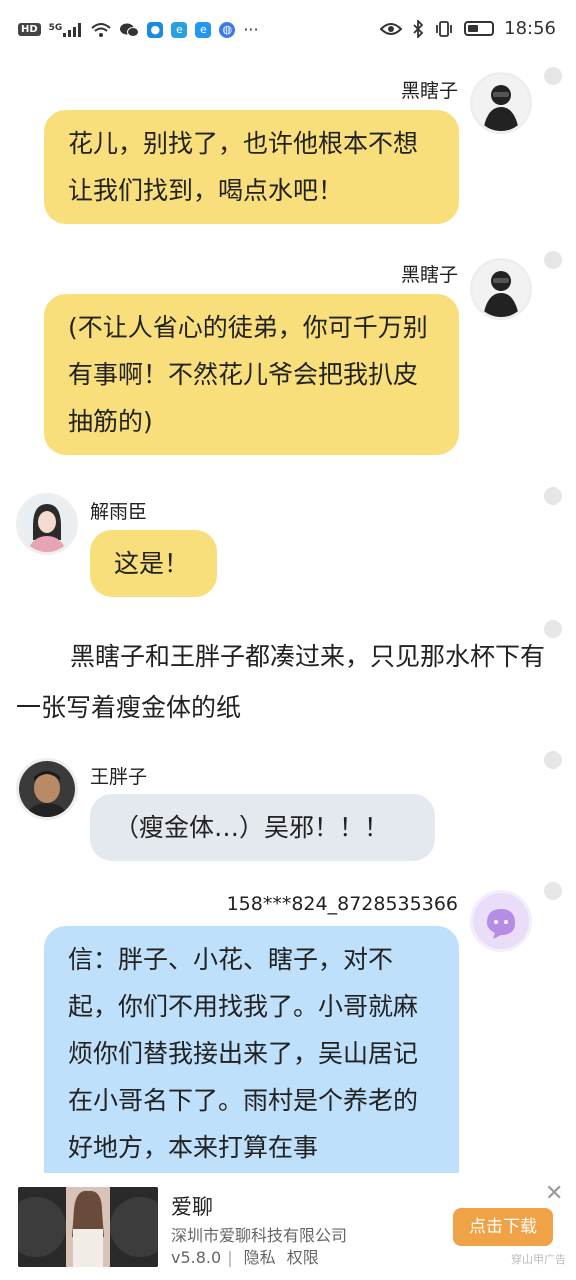 This screenshot has height=1280, width=576. Describe the element at coordinates (260, 1257) in the screenshot. I see `ad-privacy-link: 隐私` at that location.